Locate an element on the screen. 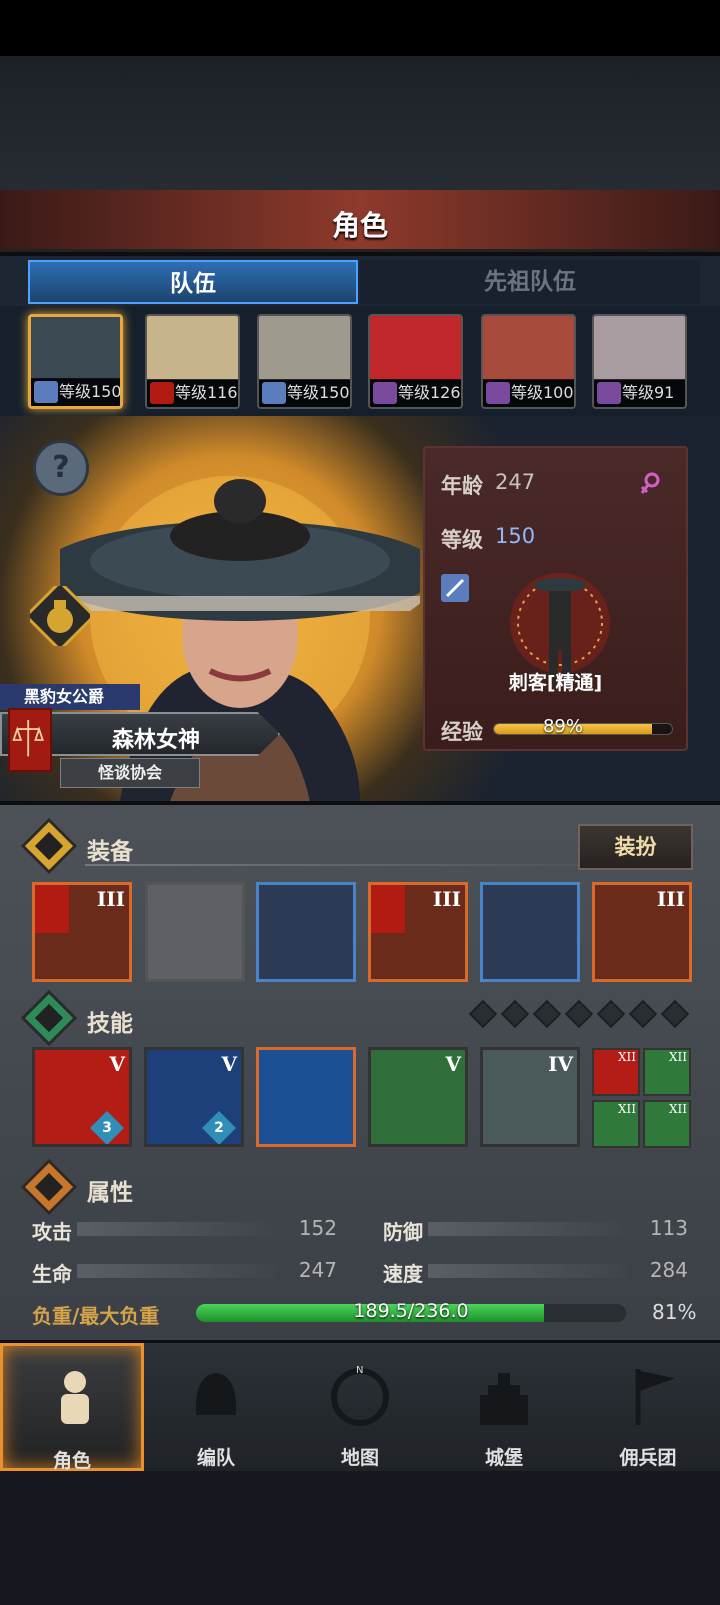 This screenshot has height=1605, width=720. dress-button: 装扮 is located at coordinates (635, 847).